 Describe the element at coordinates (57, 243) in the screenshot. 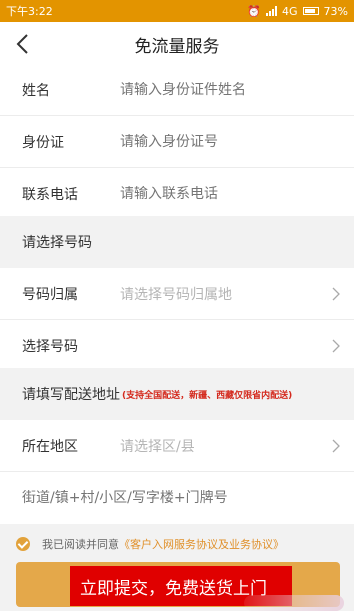

I see `number-section-title: 请选择号码` at that location.